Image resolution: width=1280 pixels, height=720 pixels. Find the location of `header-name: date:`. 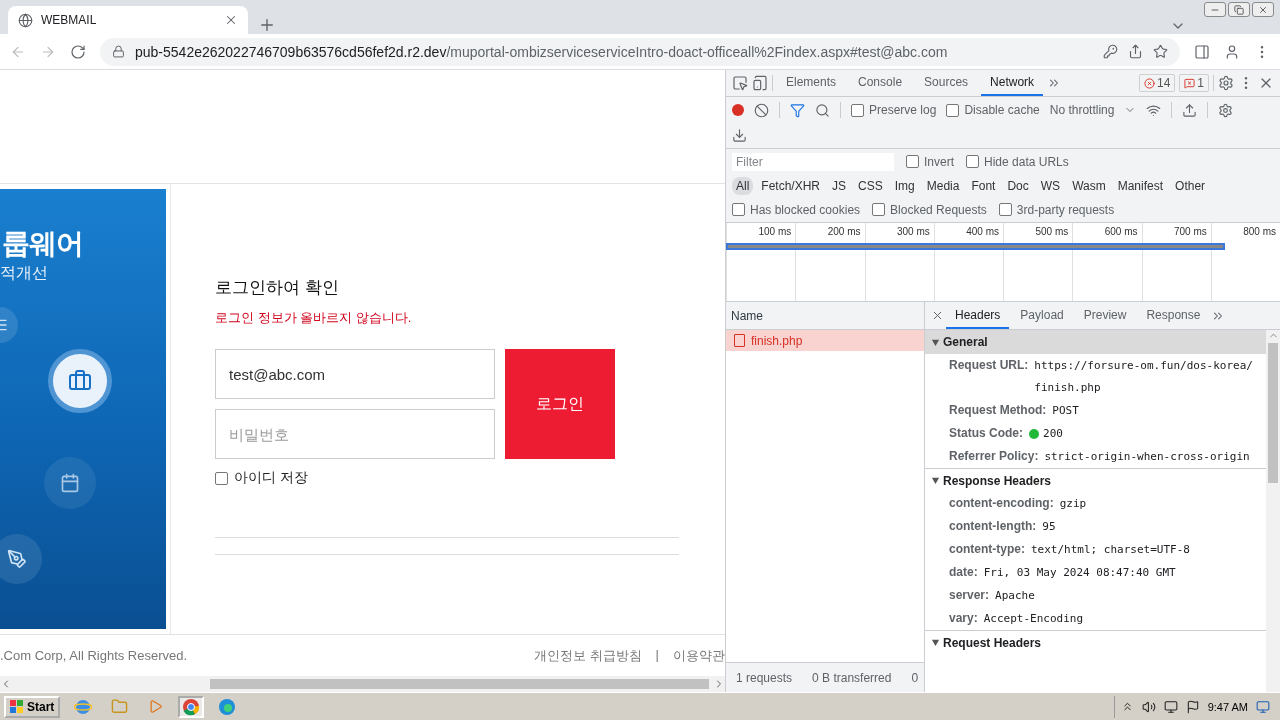

header-name: date: is located at coordinates (963, 572).